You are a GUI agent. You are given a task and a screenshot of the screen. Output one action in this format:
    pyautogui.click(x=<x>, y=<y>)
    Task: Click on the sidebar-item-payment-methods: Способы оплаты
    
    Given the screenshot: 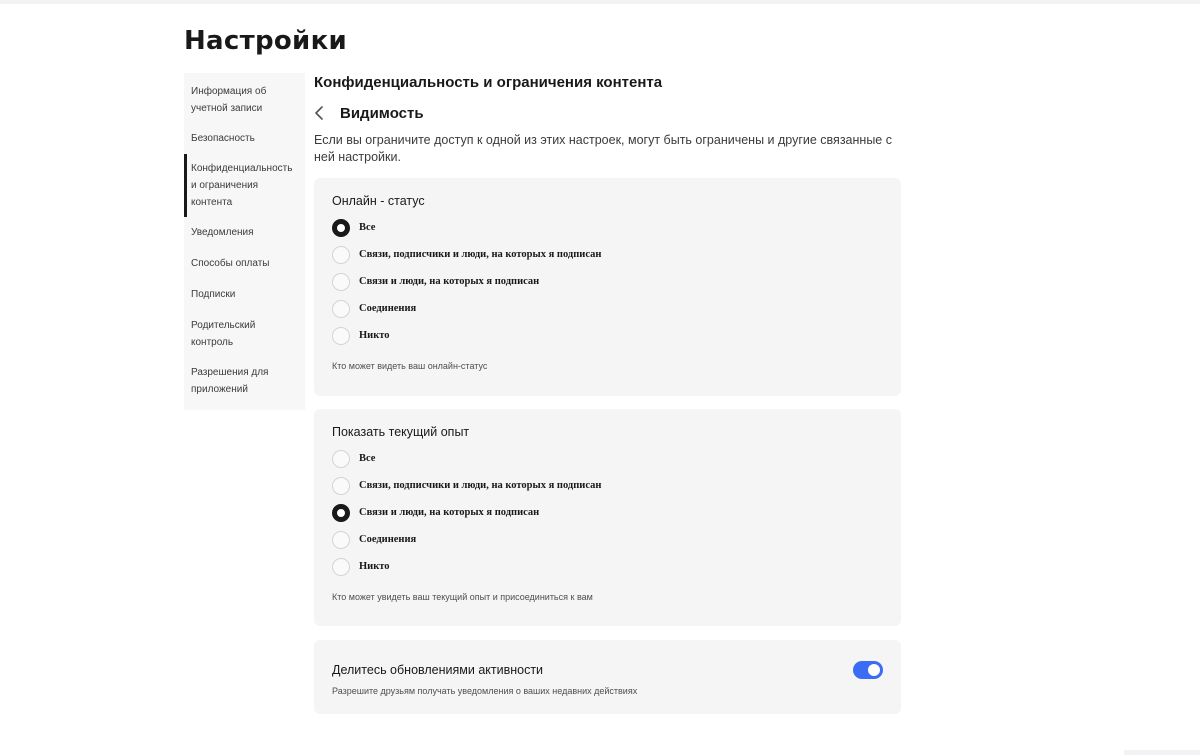 What is the action you would take?
    pyautogui.click(x=244, y=263)
    